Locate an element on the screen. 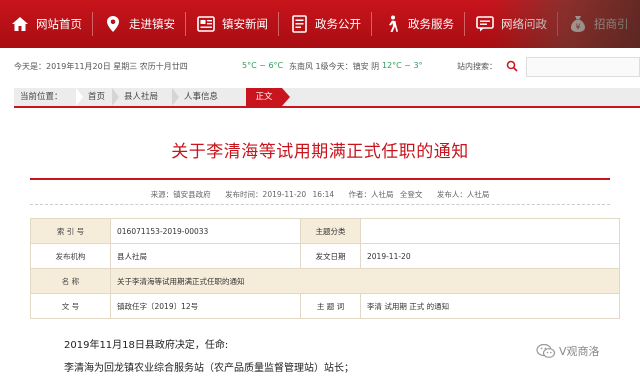  document-icon is located at coordinates (299, 24).